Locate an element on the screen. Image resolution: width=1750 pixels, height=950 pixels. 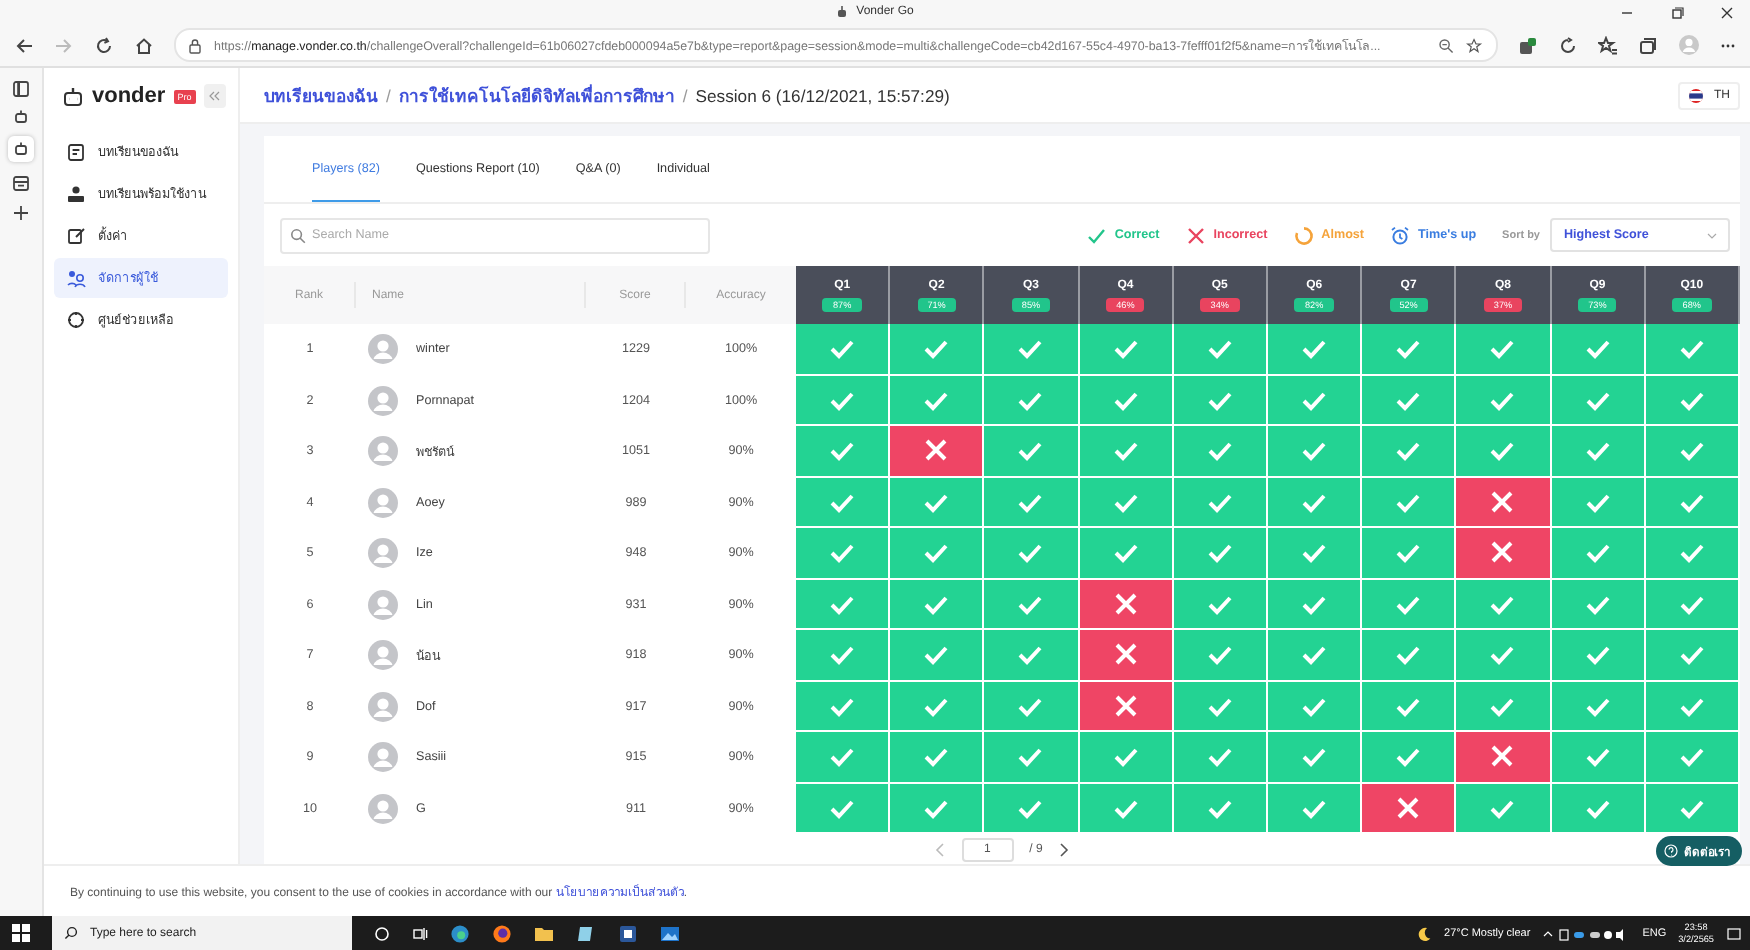
collections-icon is located at coordinates (1648, 45).